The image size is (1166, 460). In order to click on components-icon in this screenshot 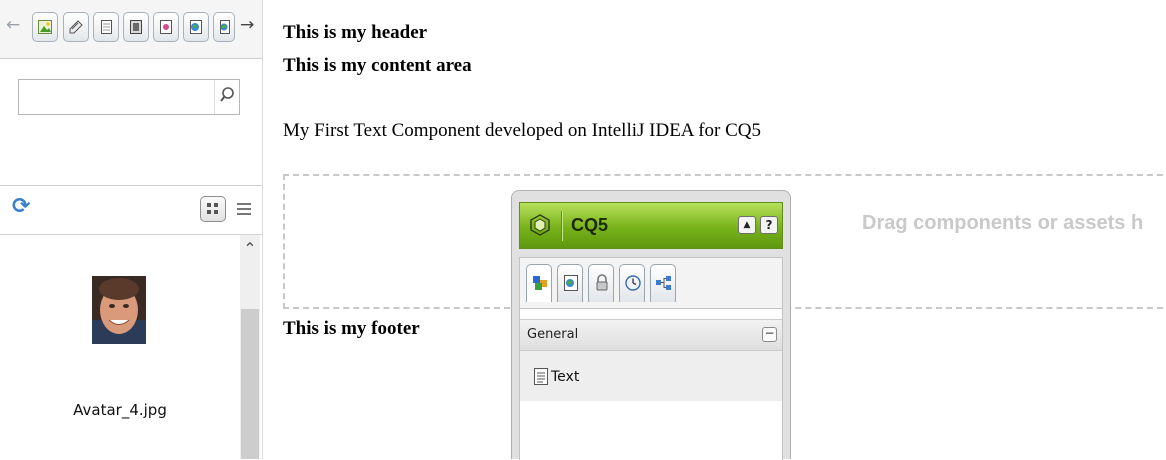, I will do `click(540, 283)`.